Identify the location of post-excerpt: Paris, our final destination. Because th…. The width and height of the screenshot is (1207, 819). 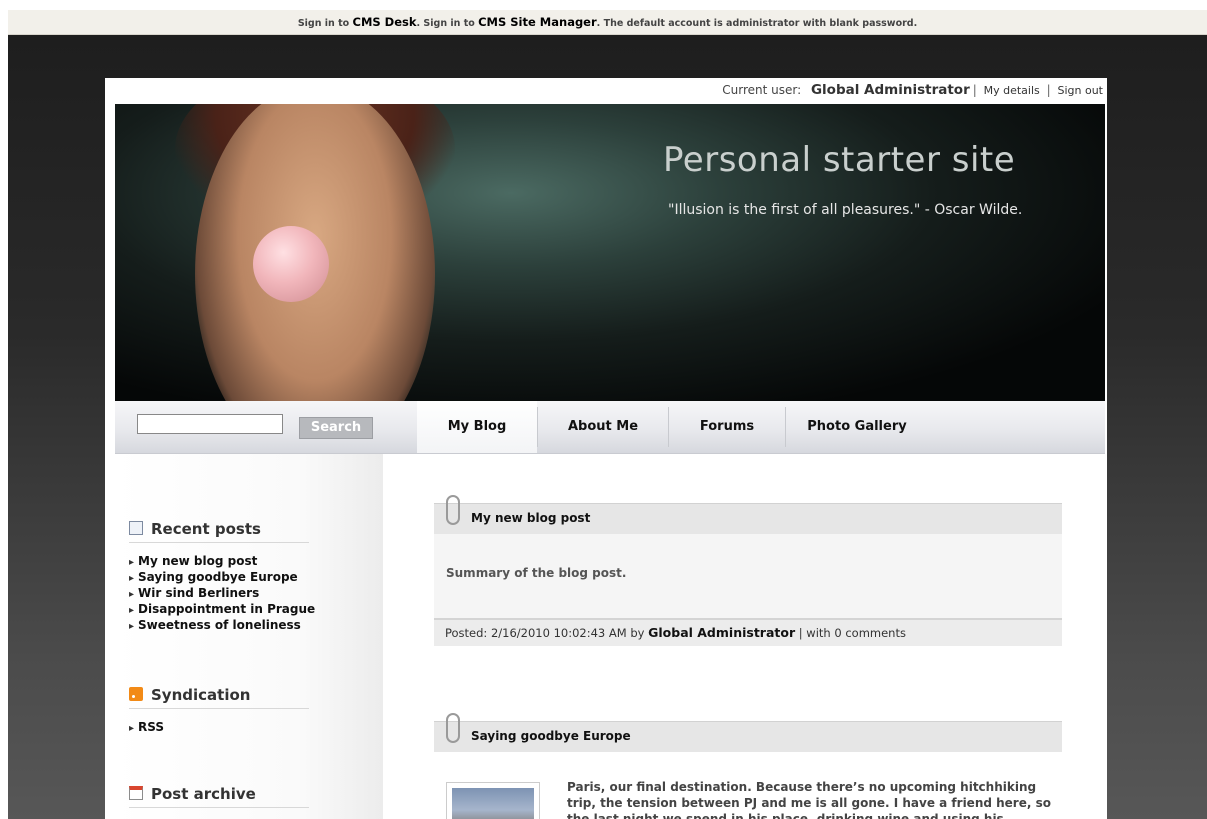
(809, 799).